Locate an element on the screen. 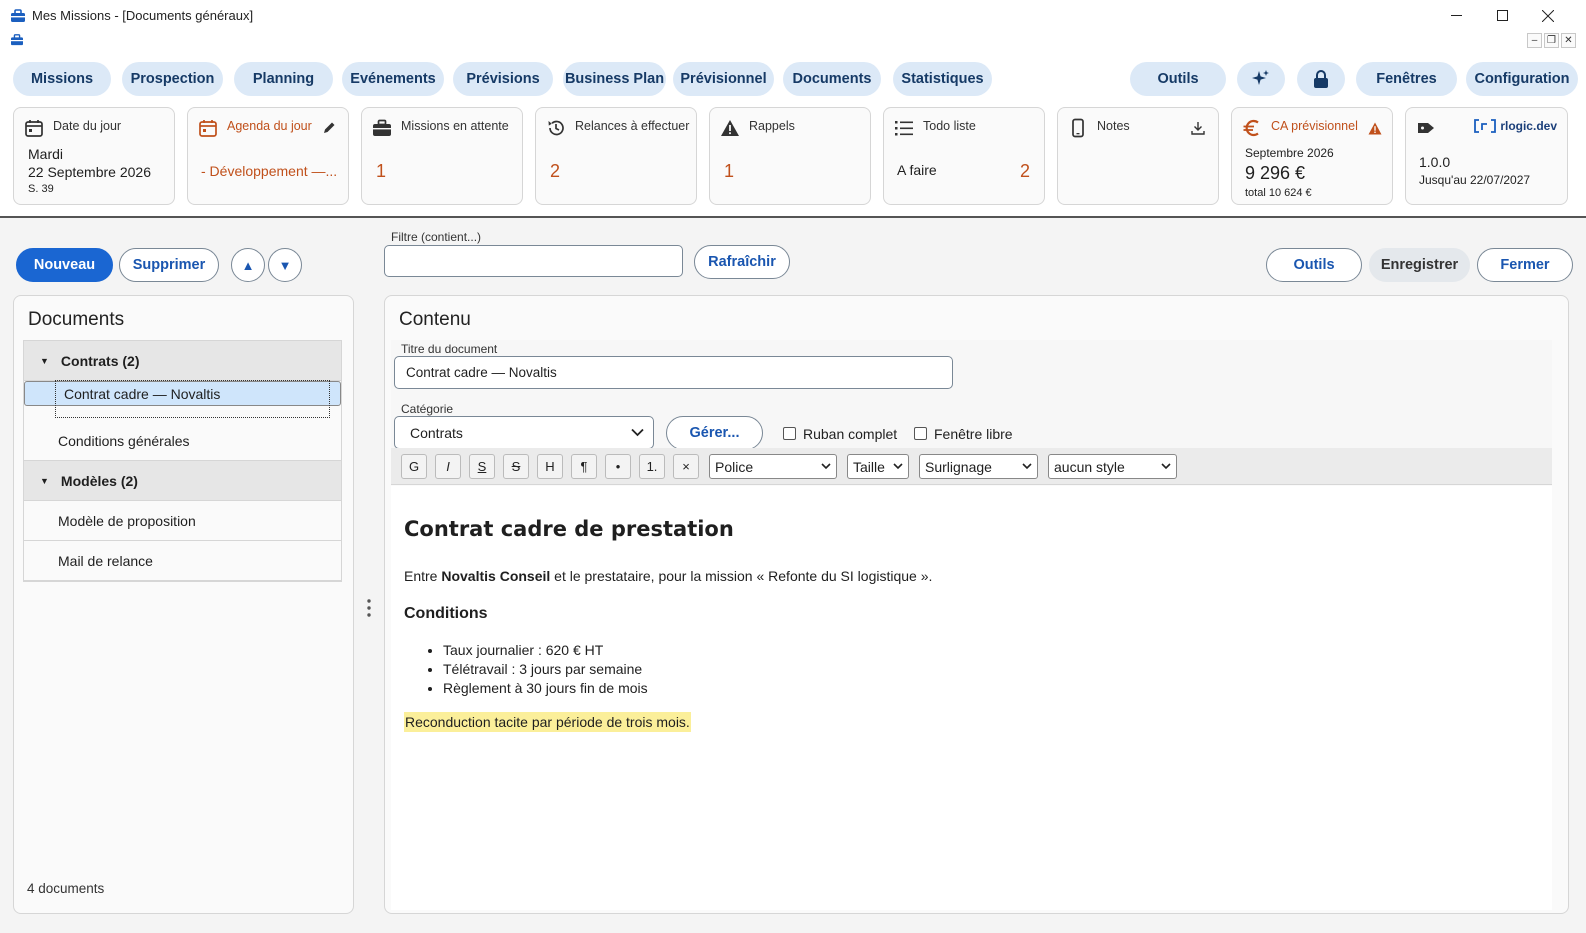  lock-icon is located at coordinates (1321, 79).